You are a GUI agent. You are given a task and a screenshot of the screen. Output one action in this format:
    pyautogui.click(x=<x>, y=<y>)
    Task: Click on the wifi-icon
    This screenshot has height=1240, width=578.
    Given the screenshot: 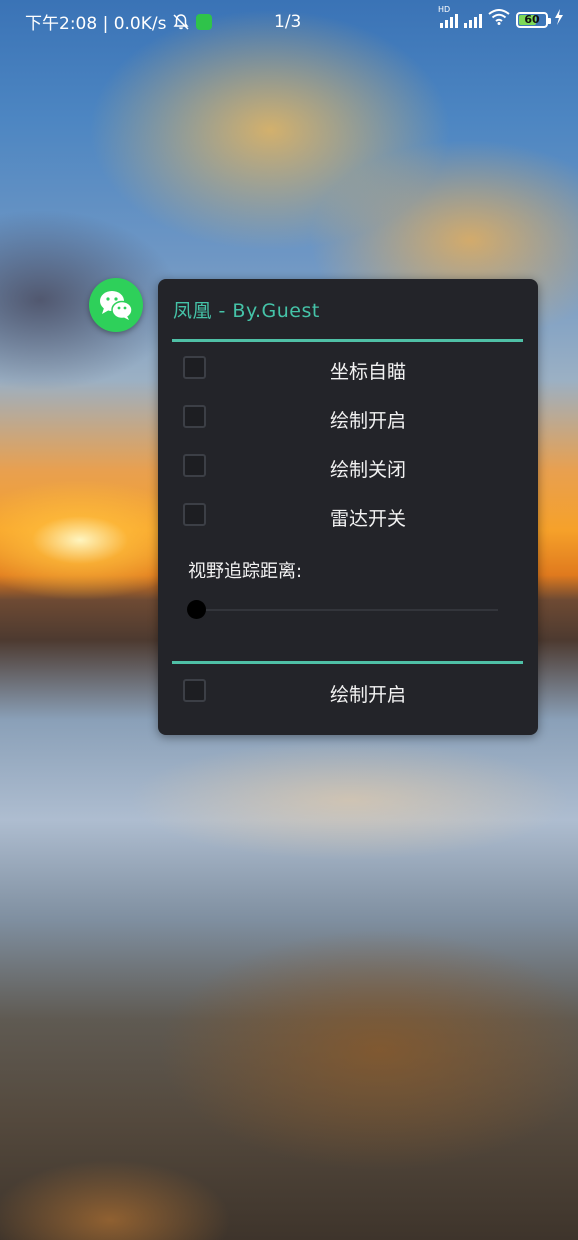 What is the action you would take?
    pyautogui.click(x=499, y=19)
    